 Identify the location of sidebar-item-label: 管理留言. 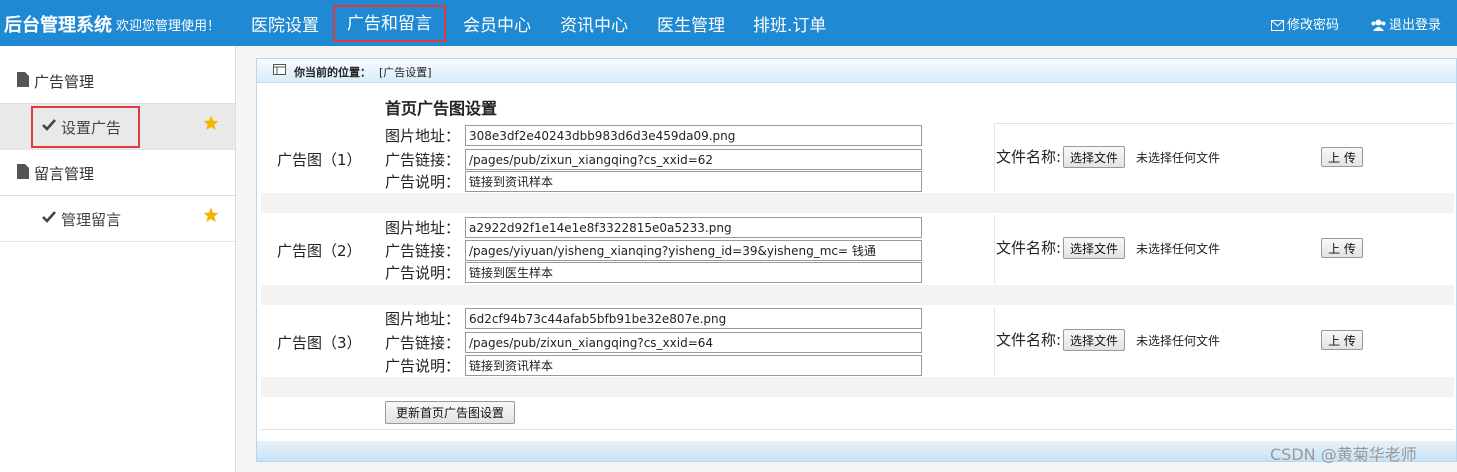
(91, 220).